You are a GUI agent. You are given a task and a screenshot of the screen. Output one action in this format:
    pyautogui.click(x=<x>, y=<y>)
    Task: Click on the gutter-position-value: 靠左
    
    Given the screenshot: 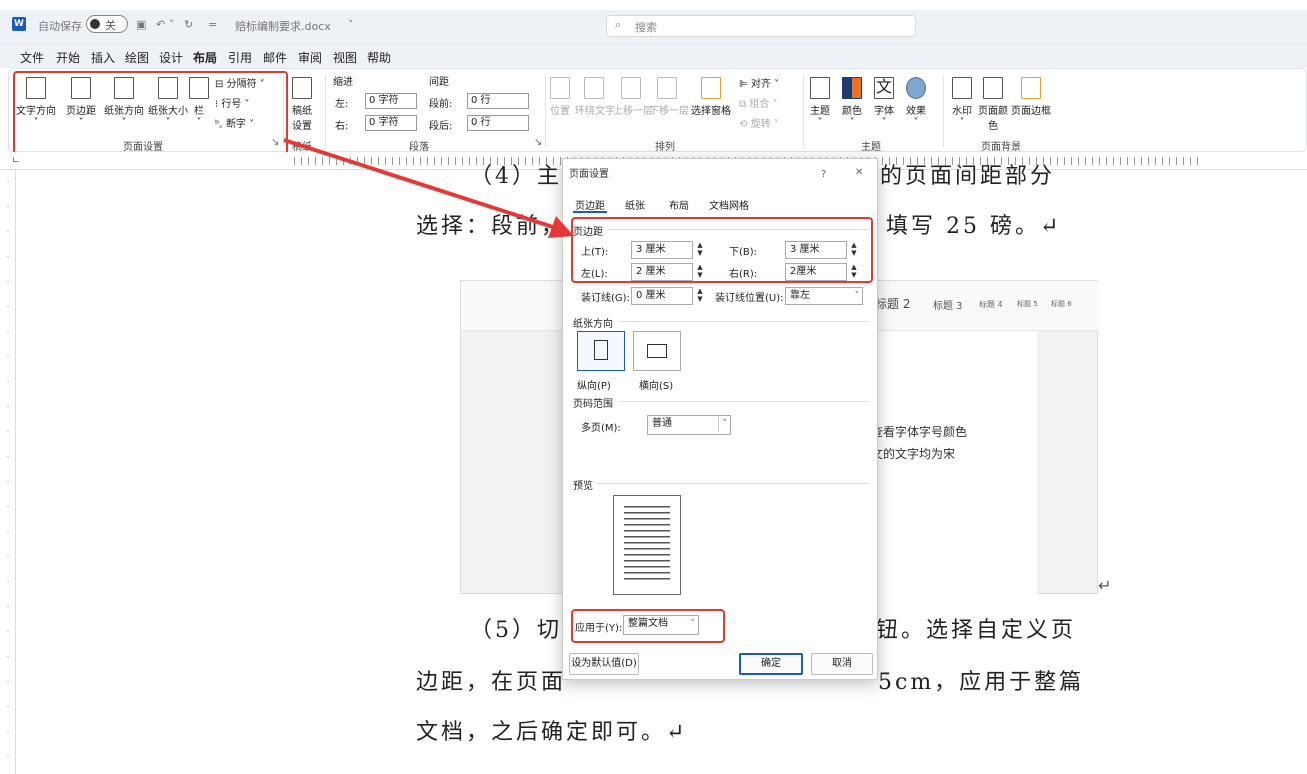 What is the action you would take?
    pyautogui.click(x=800, y=295)
    